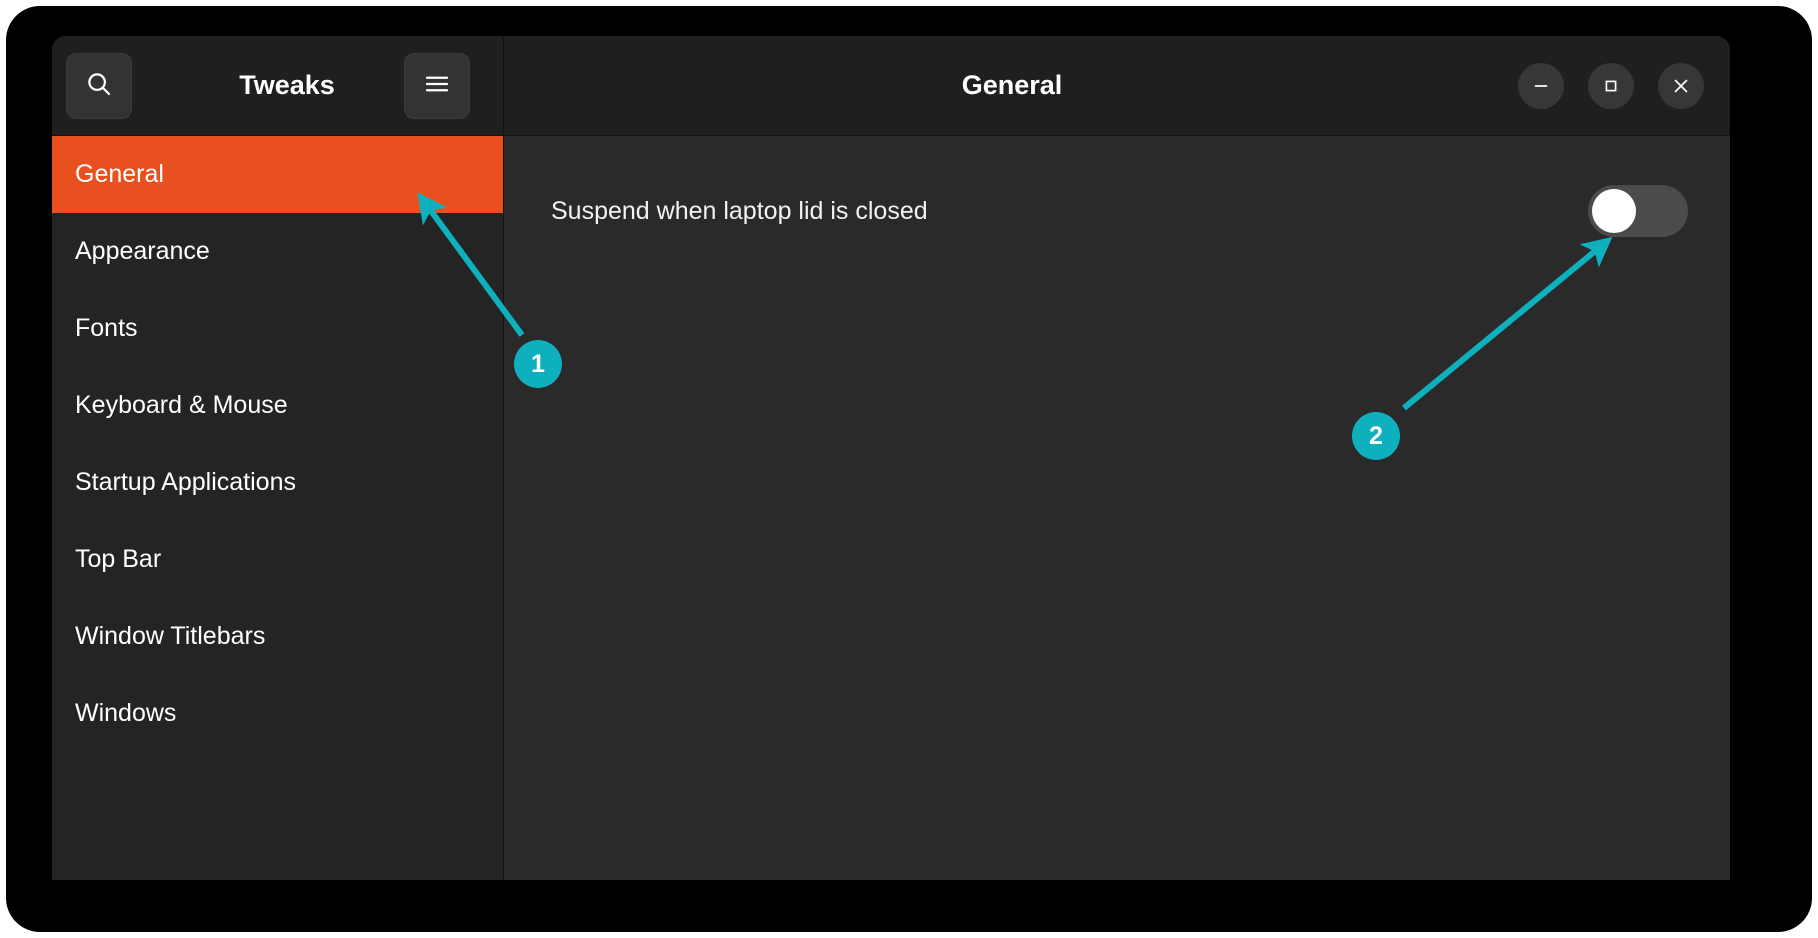  Describe the element at coordinates (739, 210) in the screenshot. I see `suspend-lid-label: Suspend when laptop lid is closed` at that location.